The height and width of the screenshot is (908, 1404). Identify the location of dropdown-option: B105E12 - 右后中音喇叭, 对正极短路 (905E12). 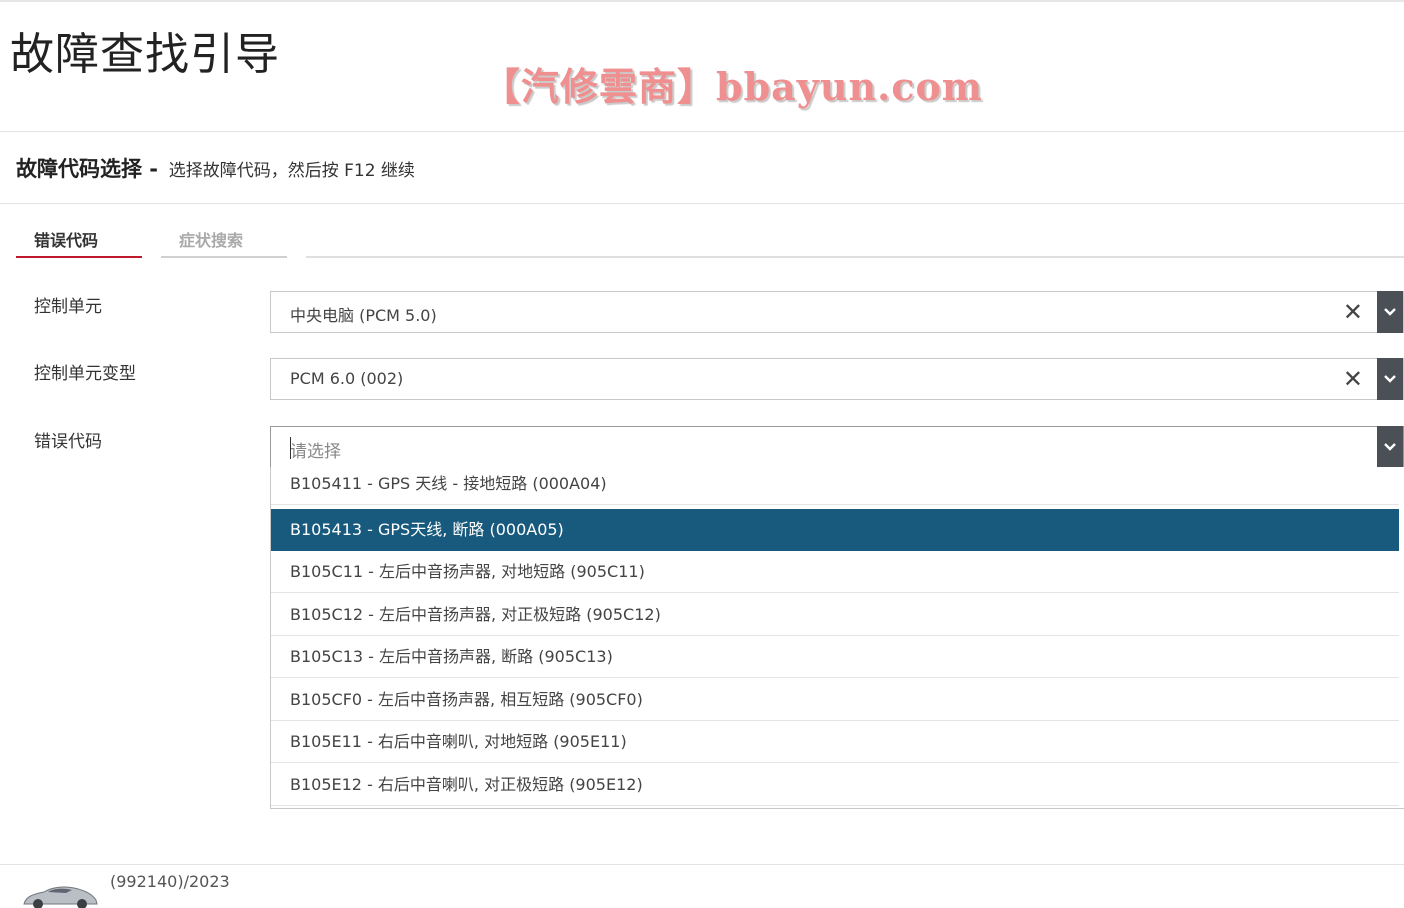
(835, 785).